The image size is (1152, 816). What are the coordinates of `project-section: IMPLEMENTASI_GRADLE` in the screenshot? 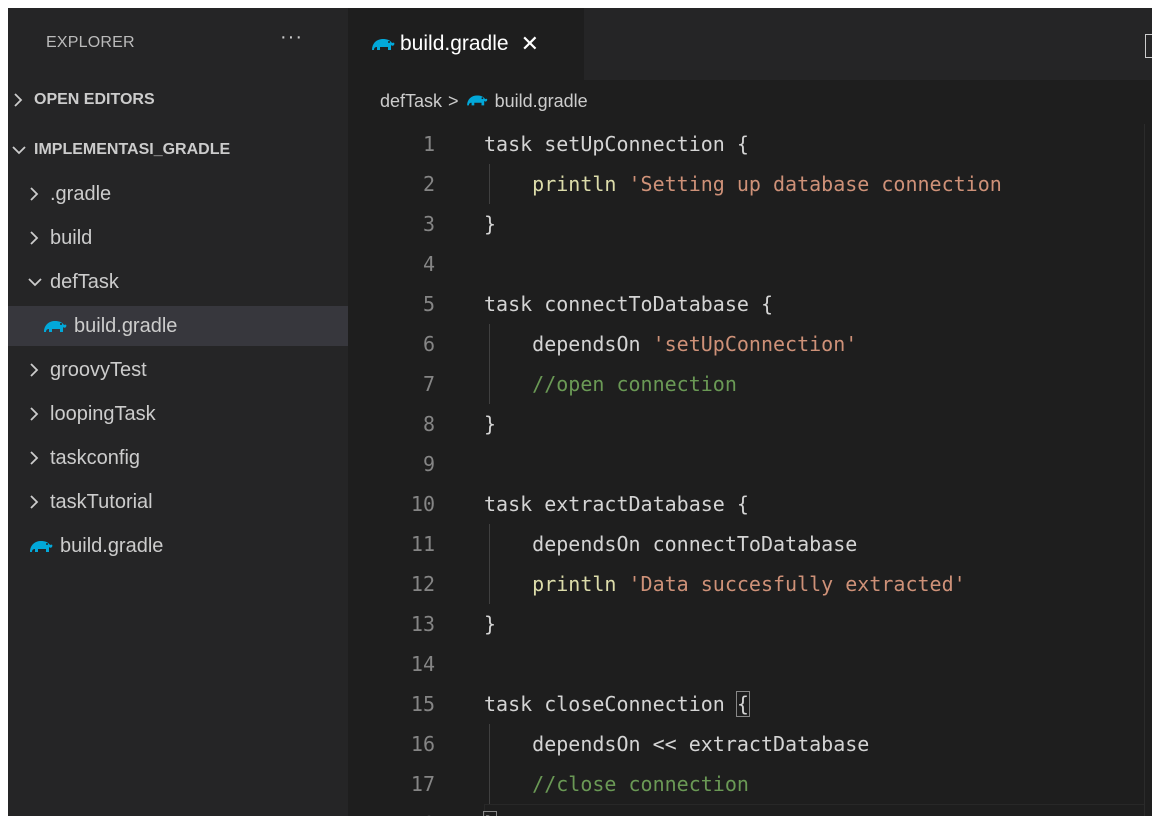 It's located at (178, 150).